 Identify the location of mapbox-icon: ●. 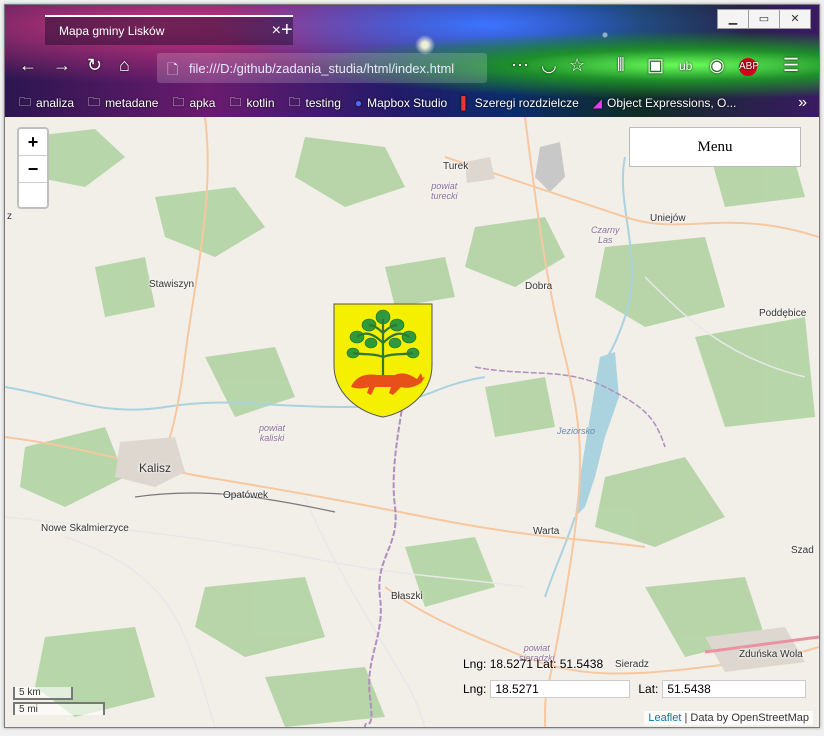
(358, 103).